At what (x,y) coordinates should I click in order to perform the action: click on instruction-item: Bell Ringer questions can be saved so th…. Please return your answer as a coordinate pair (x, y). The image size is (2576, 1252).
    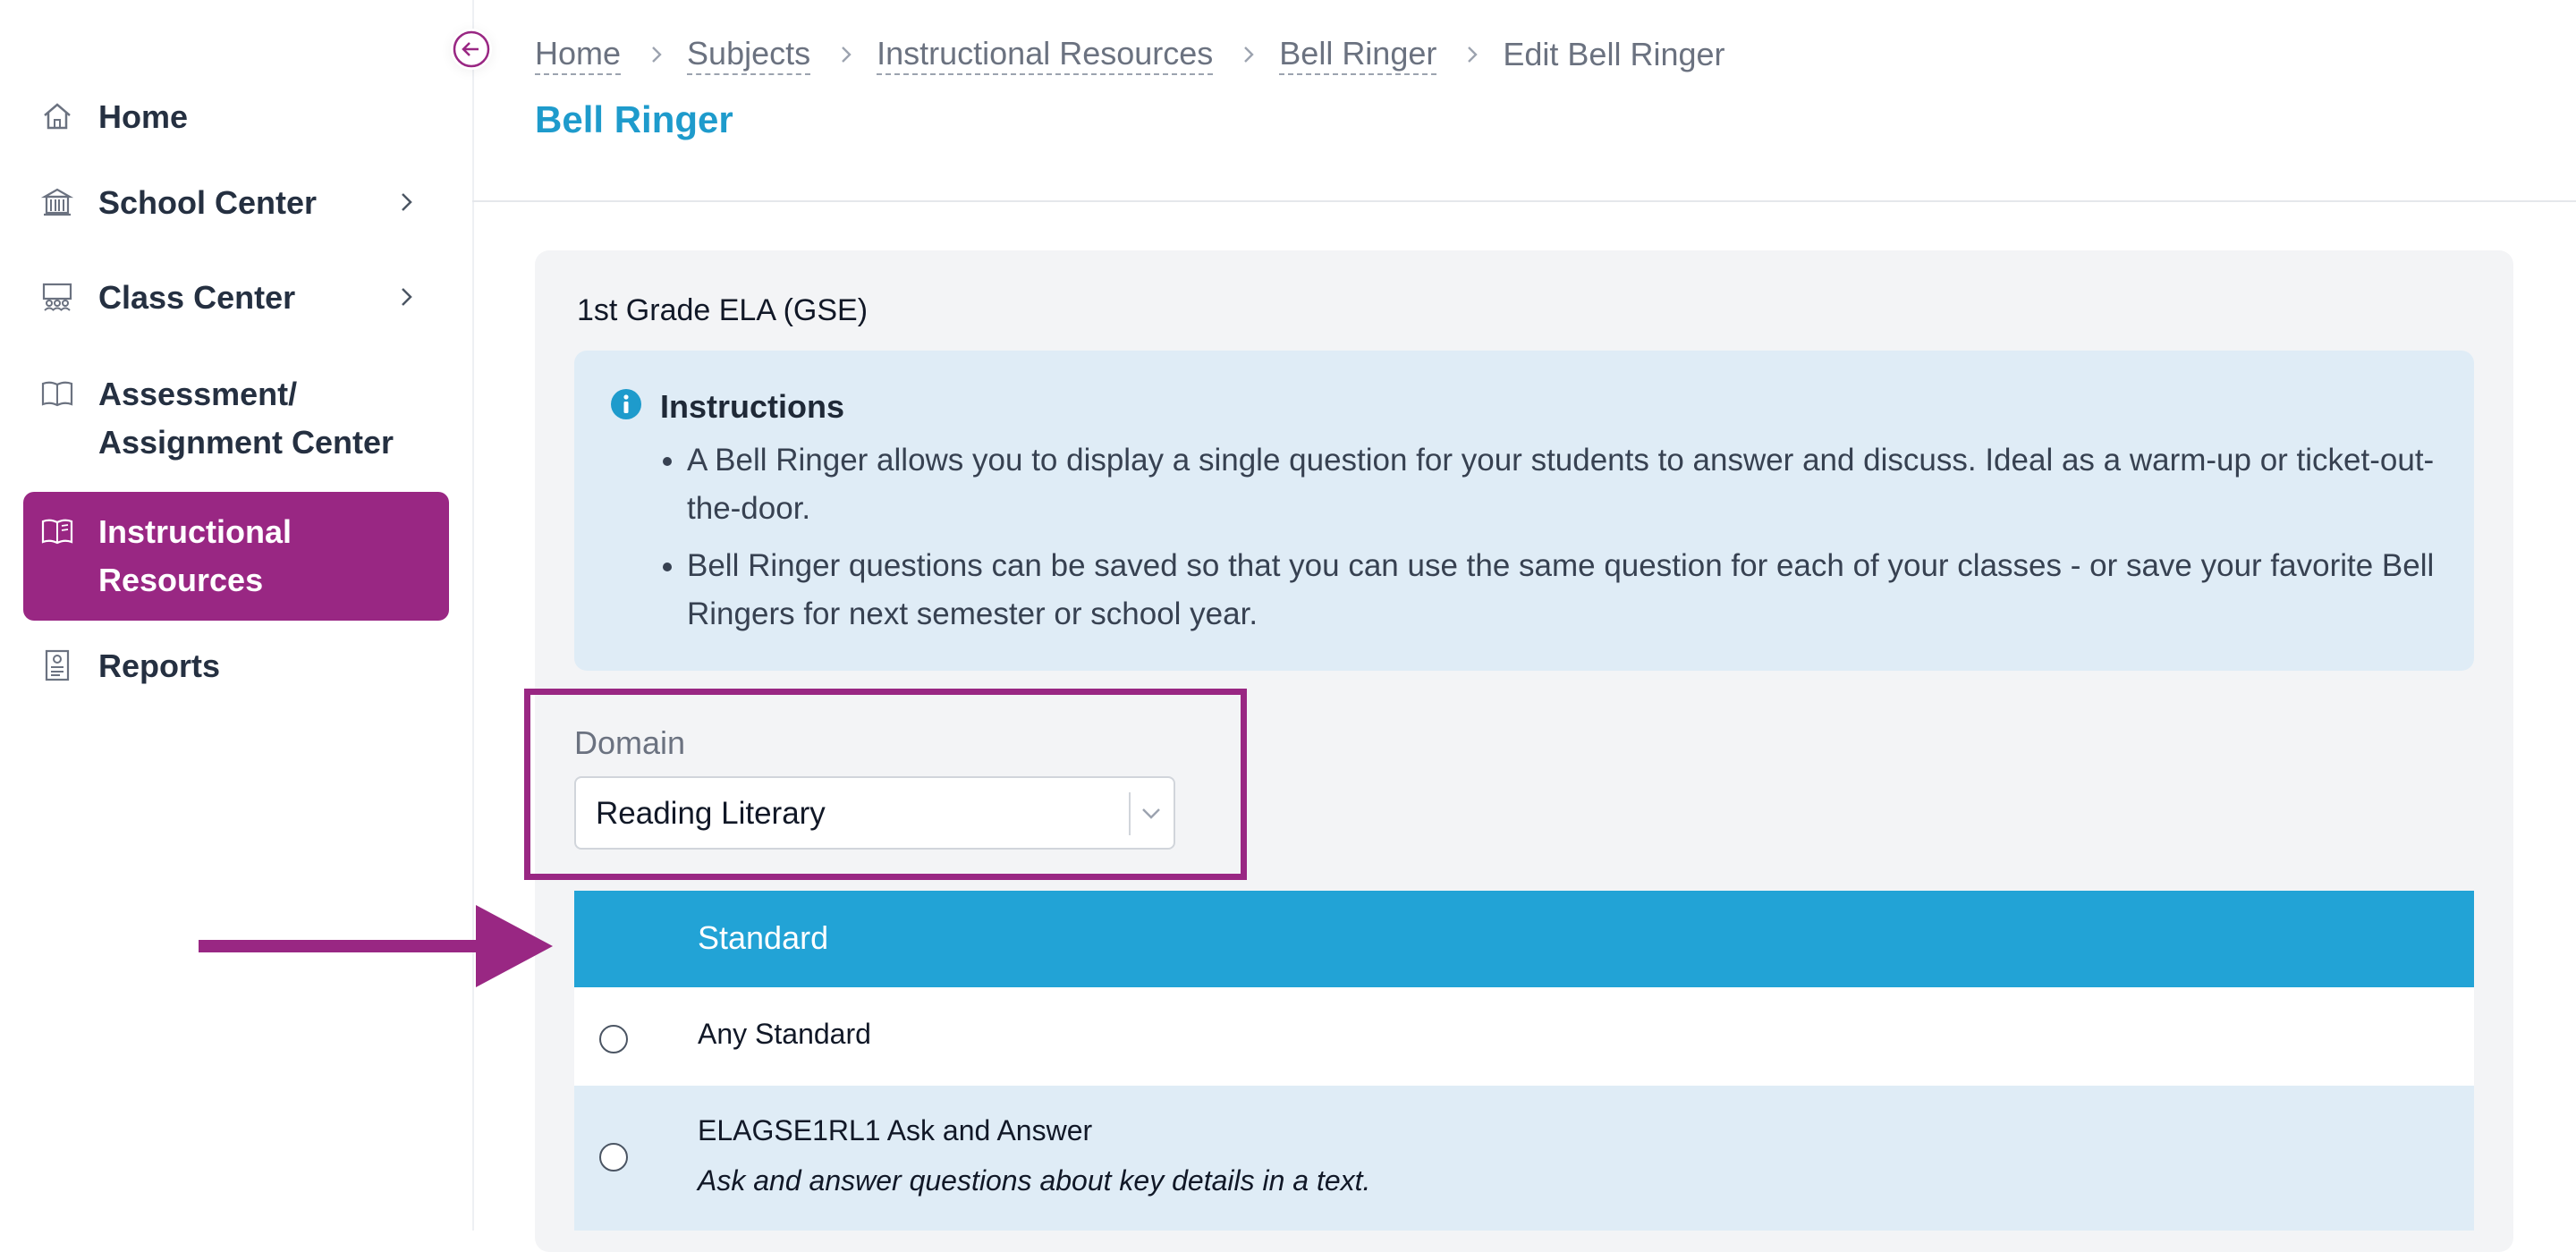
    Looking at the image, I should click on (1577, 590).